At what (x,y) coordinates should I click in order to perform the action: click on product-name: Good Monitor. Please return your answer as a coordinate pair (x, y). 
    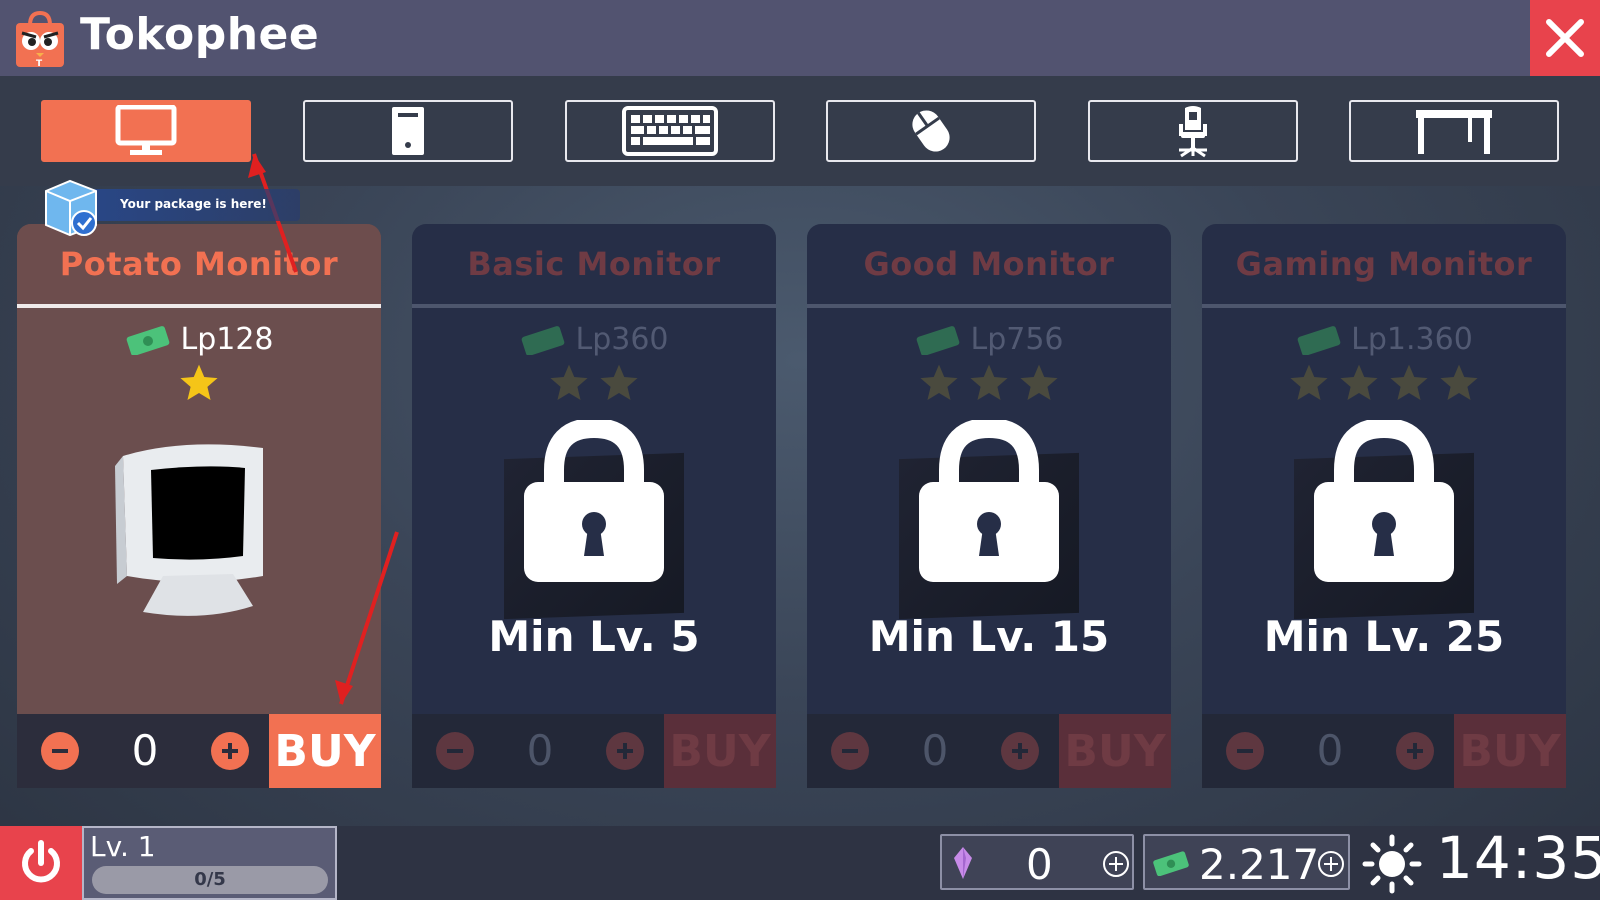
    Looking at the image, I should click on (989, 264).